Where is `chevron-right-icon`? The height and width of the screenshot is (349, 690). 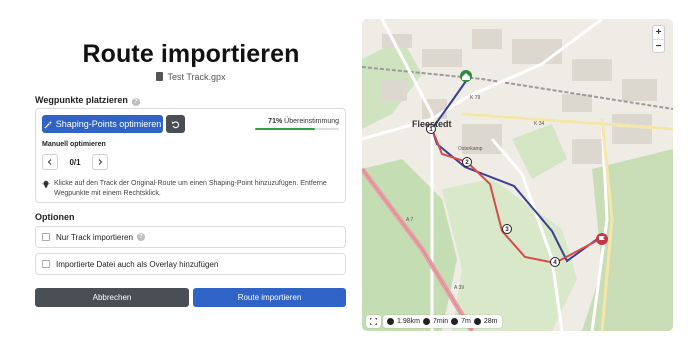
chevron-right-icon is located at coordinates (100, 162).